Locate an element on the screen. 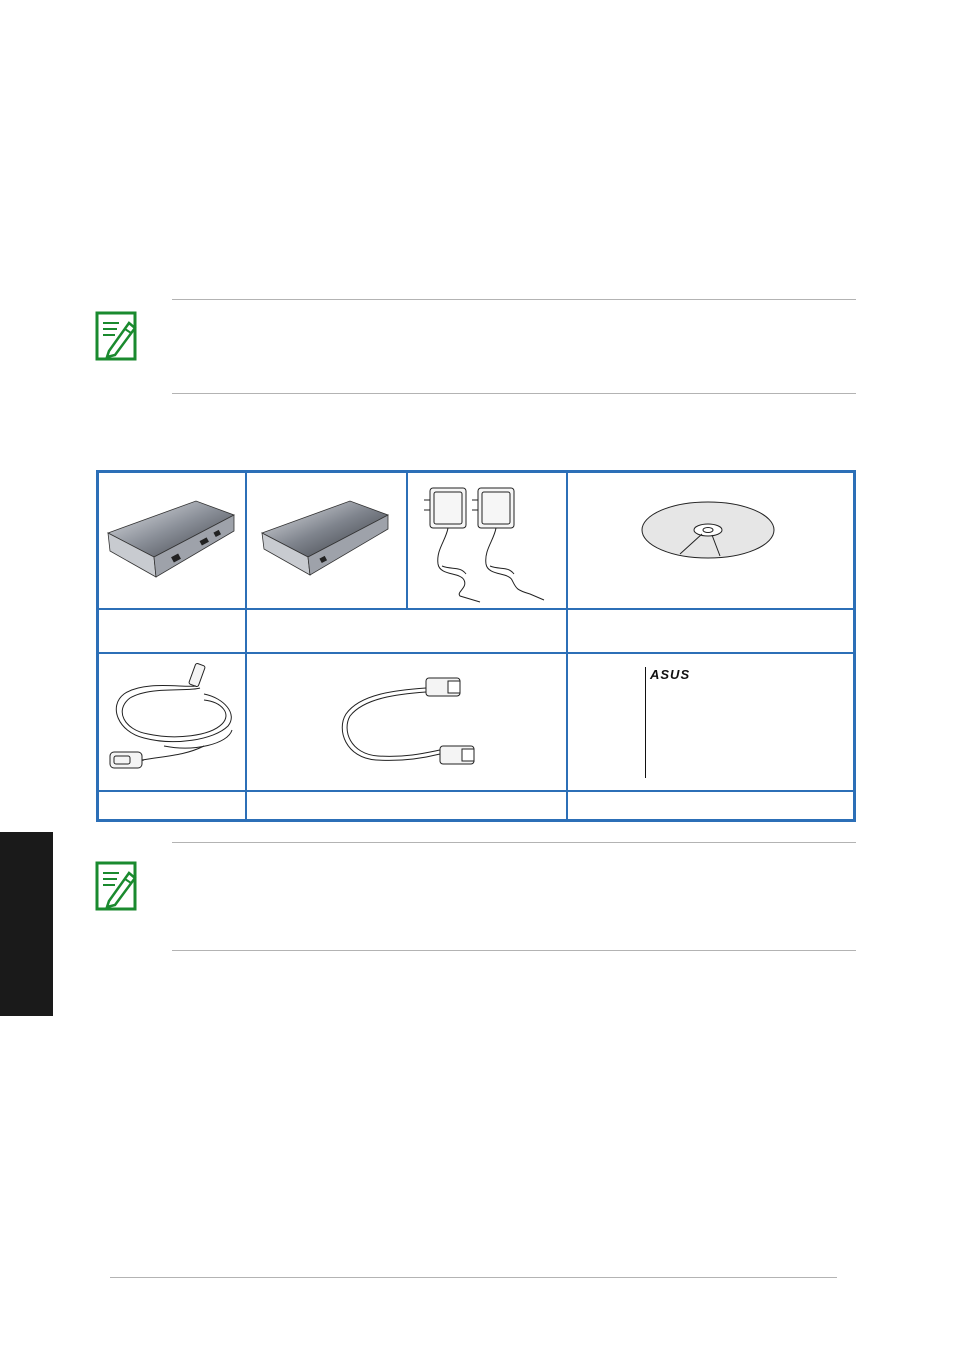 The image size is (953, 1352). guide-spine is located at coordinates (645, 722).